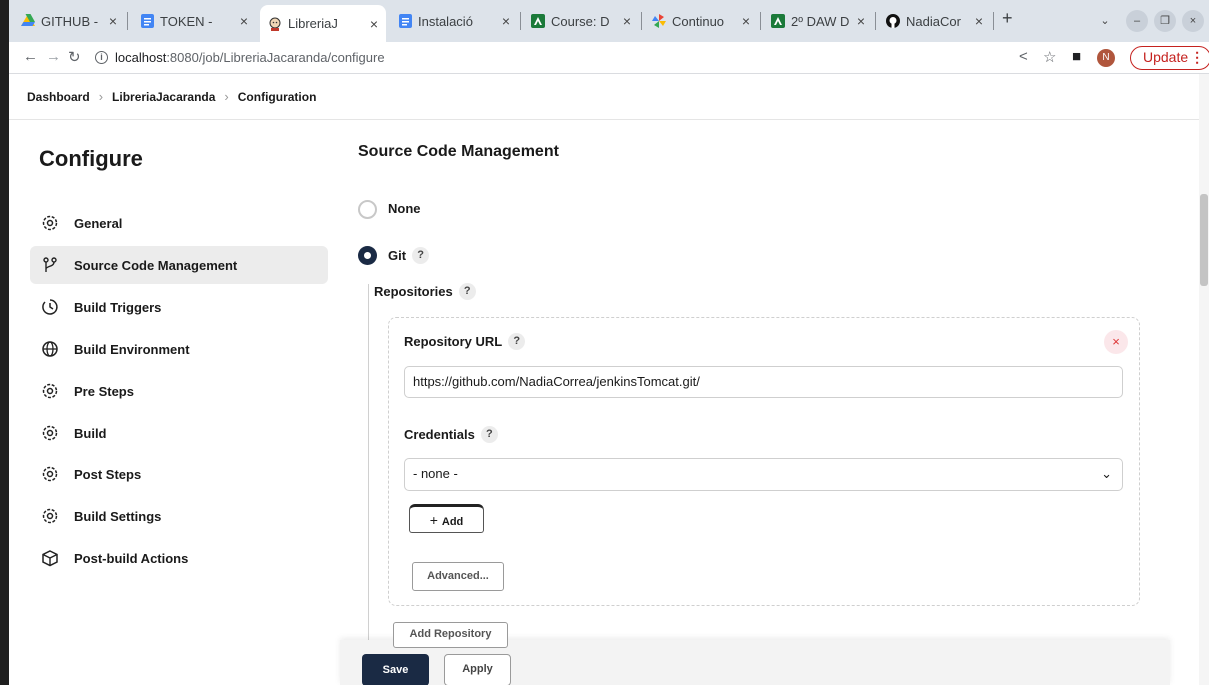 The width and height of the screenshot is (1209, 685). Describe the element at coordinates (465, 341) in the screenshot. I see `repo-url-label: Repository URL ?` at that location.